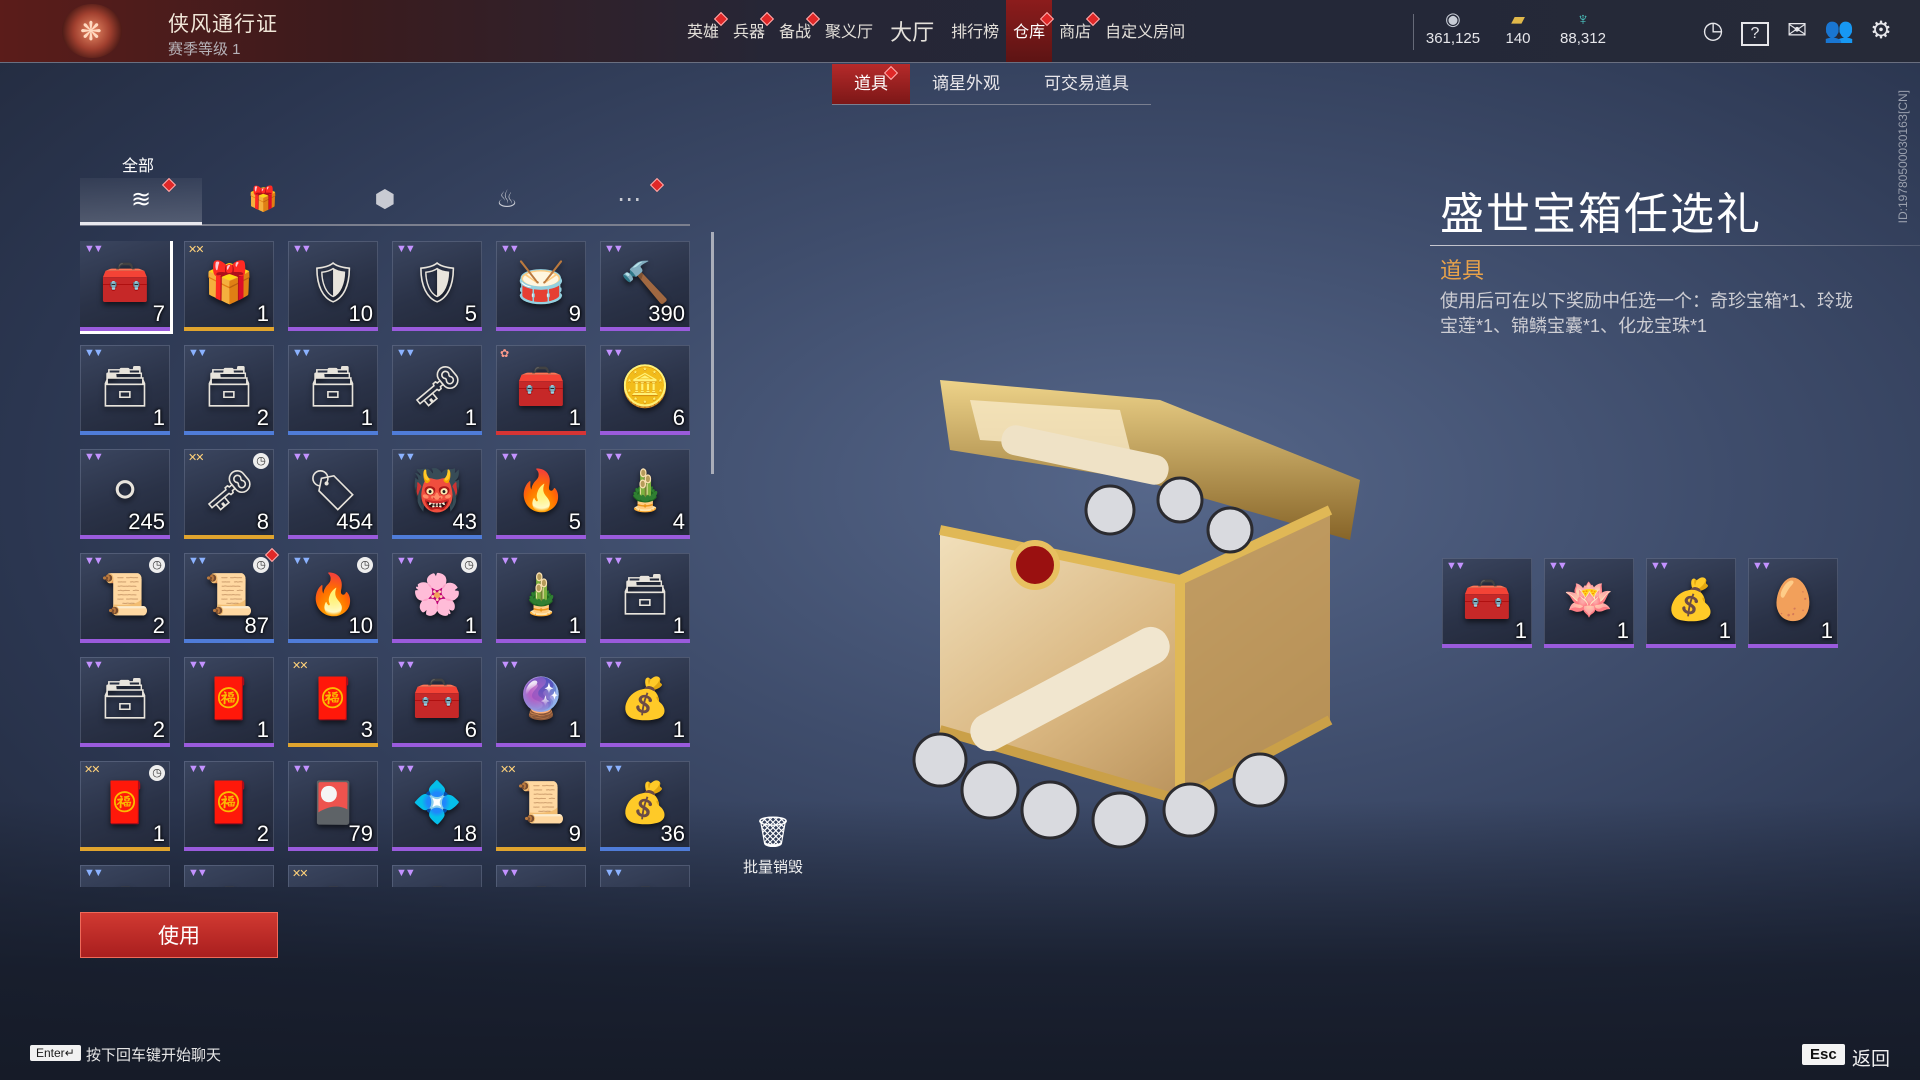 This screenshot has height=1080, width=1920. What do you see at coordinates (333, 876) in the screenshot?
I see `inventory-item: ✕✕🧰` at bounding box center [333, 876].